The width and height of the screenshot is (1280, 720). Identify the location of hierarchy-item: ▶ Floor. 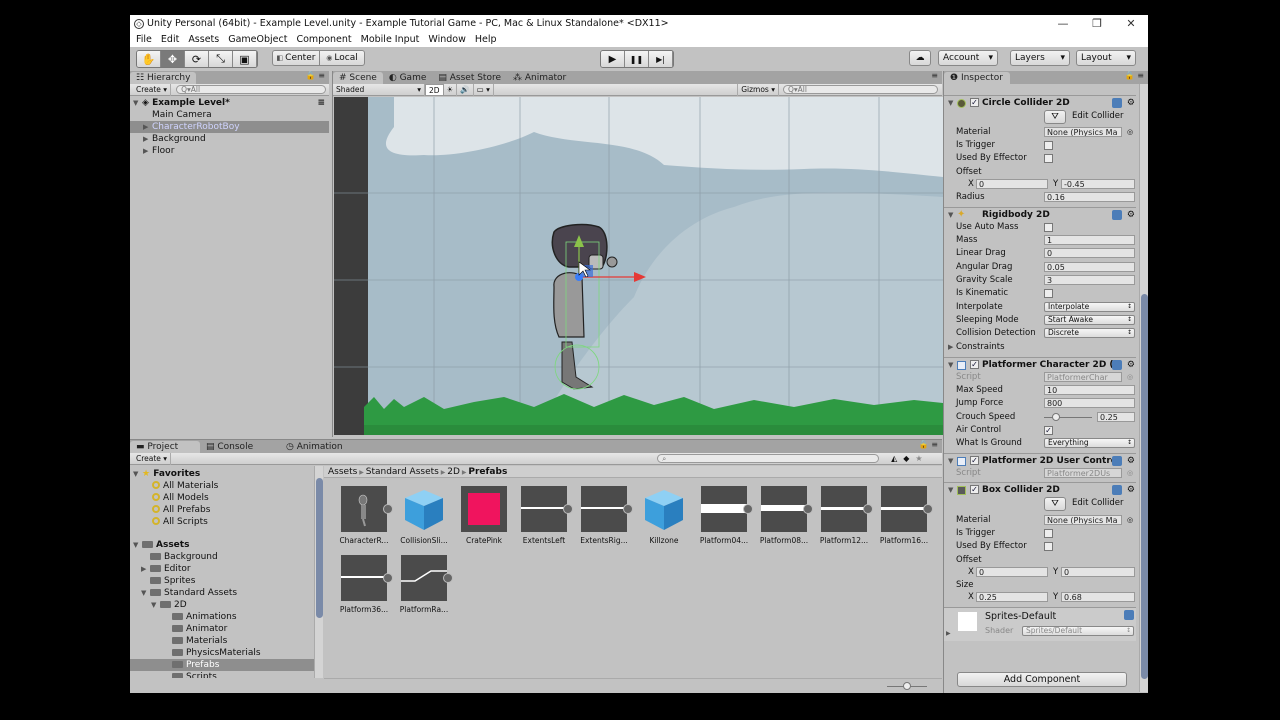
(229, 151).